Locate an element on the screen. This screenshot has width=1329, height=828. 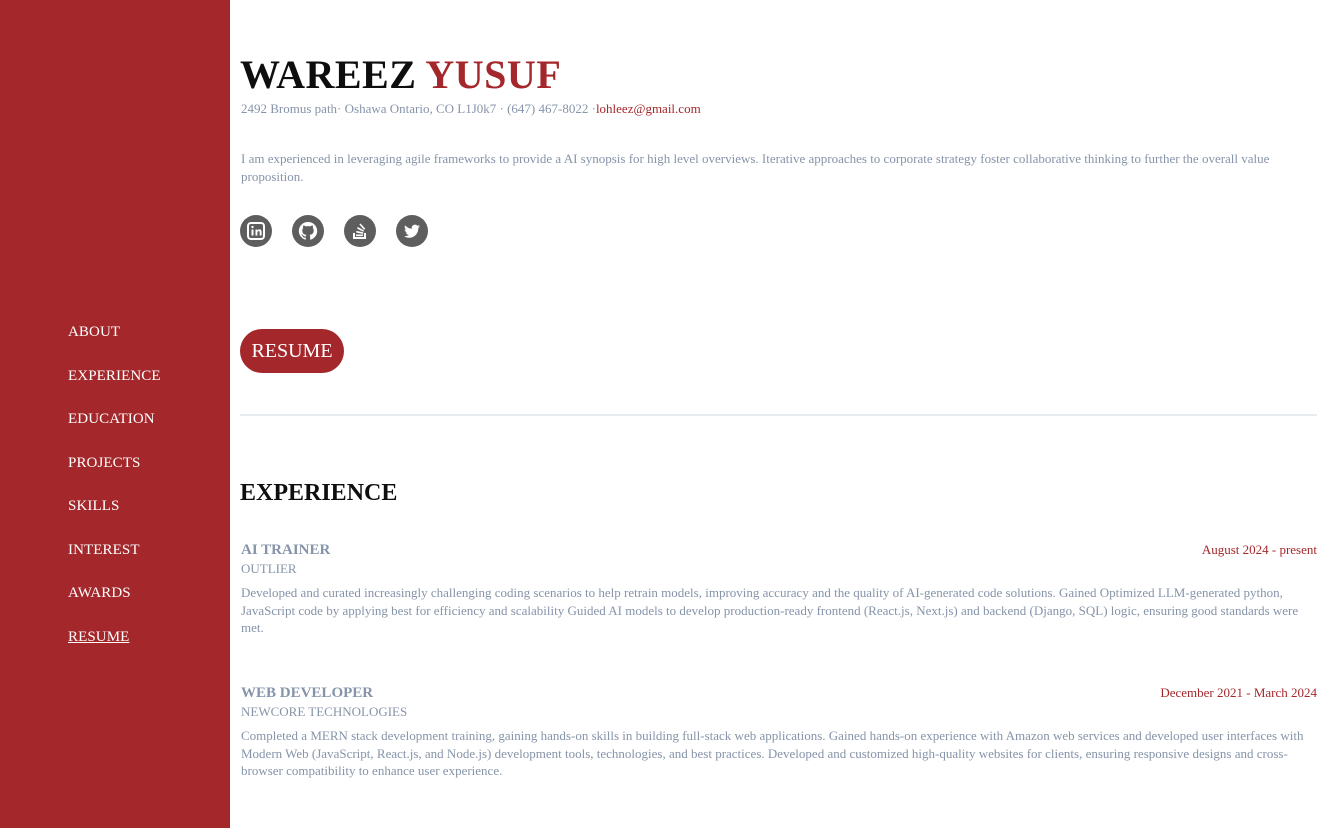
nav-item-education: EDUCATION is located at coordinates (114, 431).